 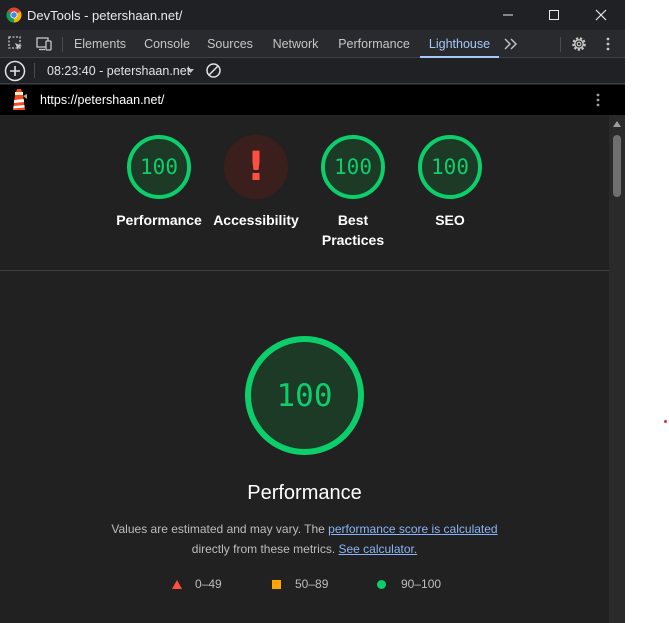 I want to click on title-bar: DevTools - petershaan.net/, so click(x=312, y=15).